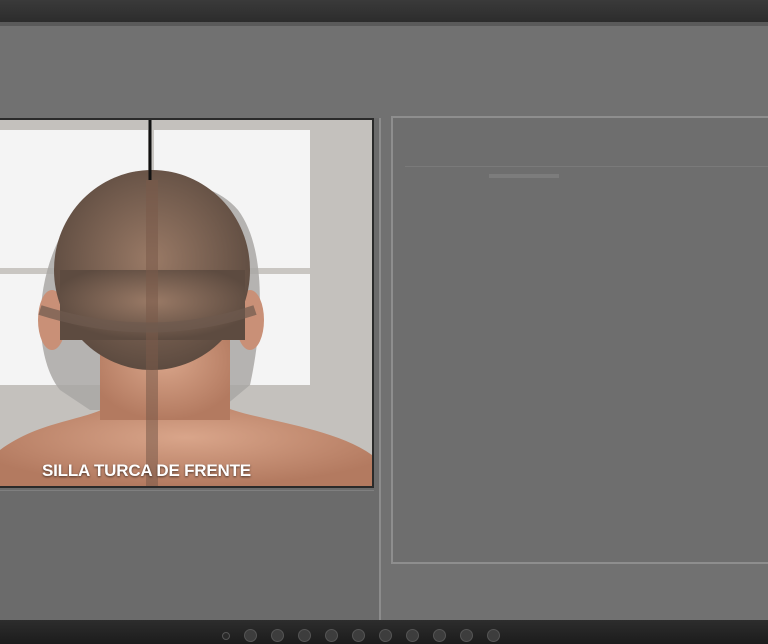 The height and width of the screenshot is (644, 768). I want to click on source-button-icon, so click(331, 635).